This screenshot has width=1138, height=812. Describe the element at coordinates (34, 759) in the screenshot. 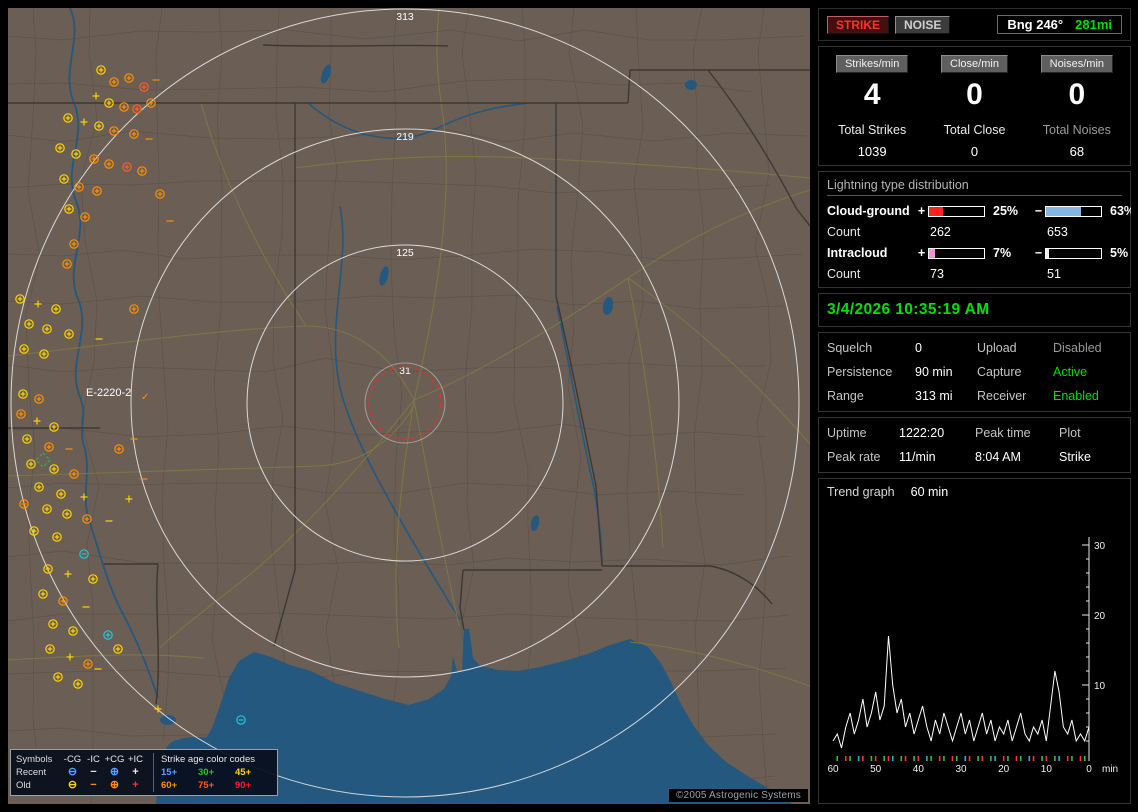

I see `legend-symbols-title: Symbols` at that location.